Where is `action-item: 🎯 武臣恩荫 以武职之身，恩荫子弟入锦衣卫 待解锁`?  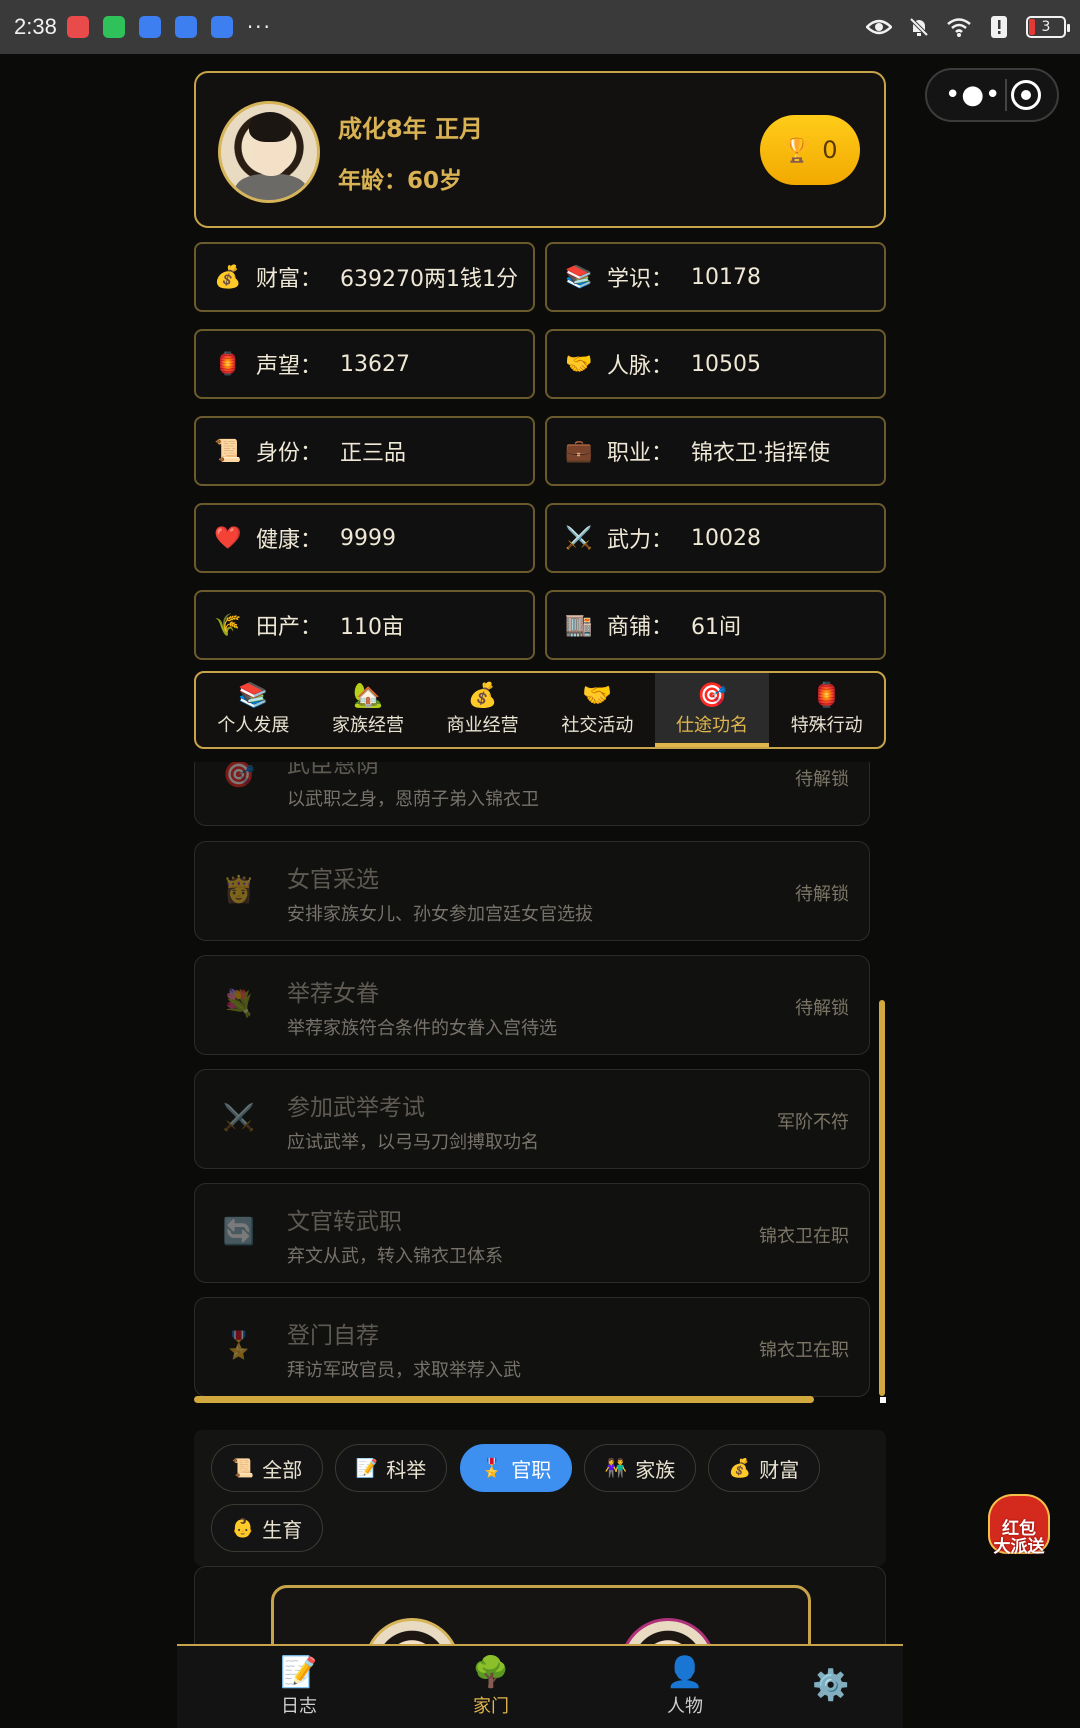
action-item: 🎯 武臣恩荫 以武职之身，恩荫子弟入锦衣卫 待解锁 is located at coordinates (532, 794).